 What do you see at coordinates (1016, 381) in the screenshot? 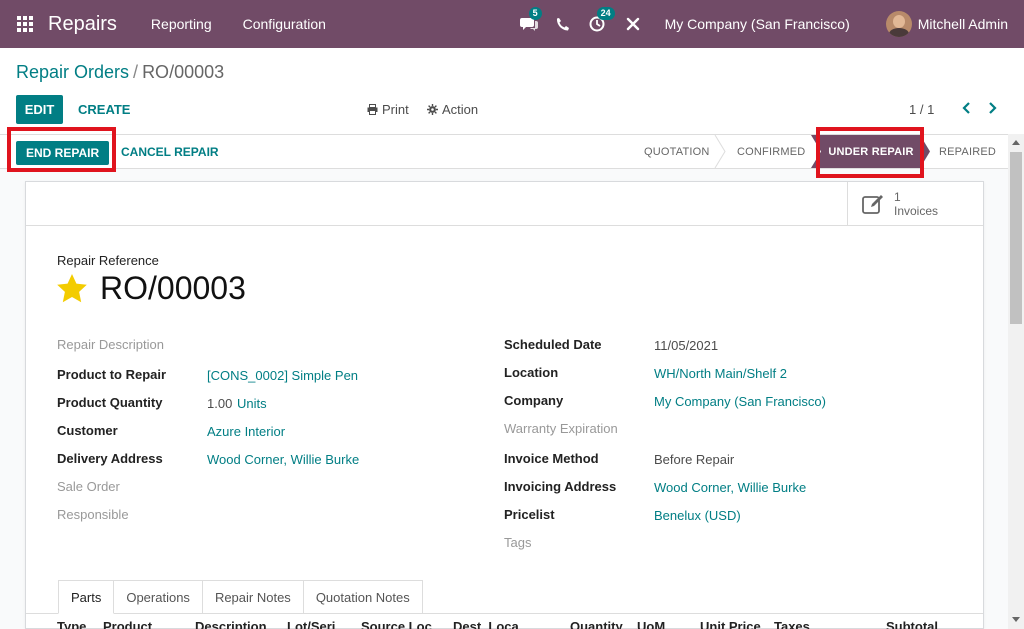
I see `vertical-scrollbar` at bounding box center [1016, 381].